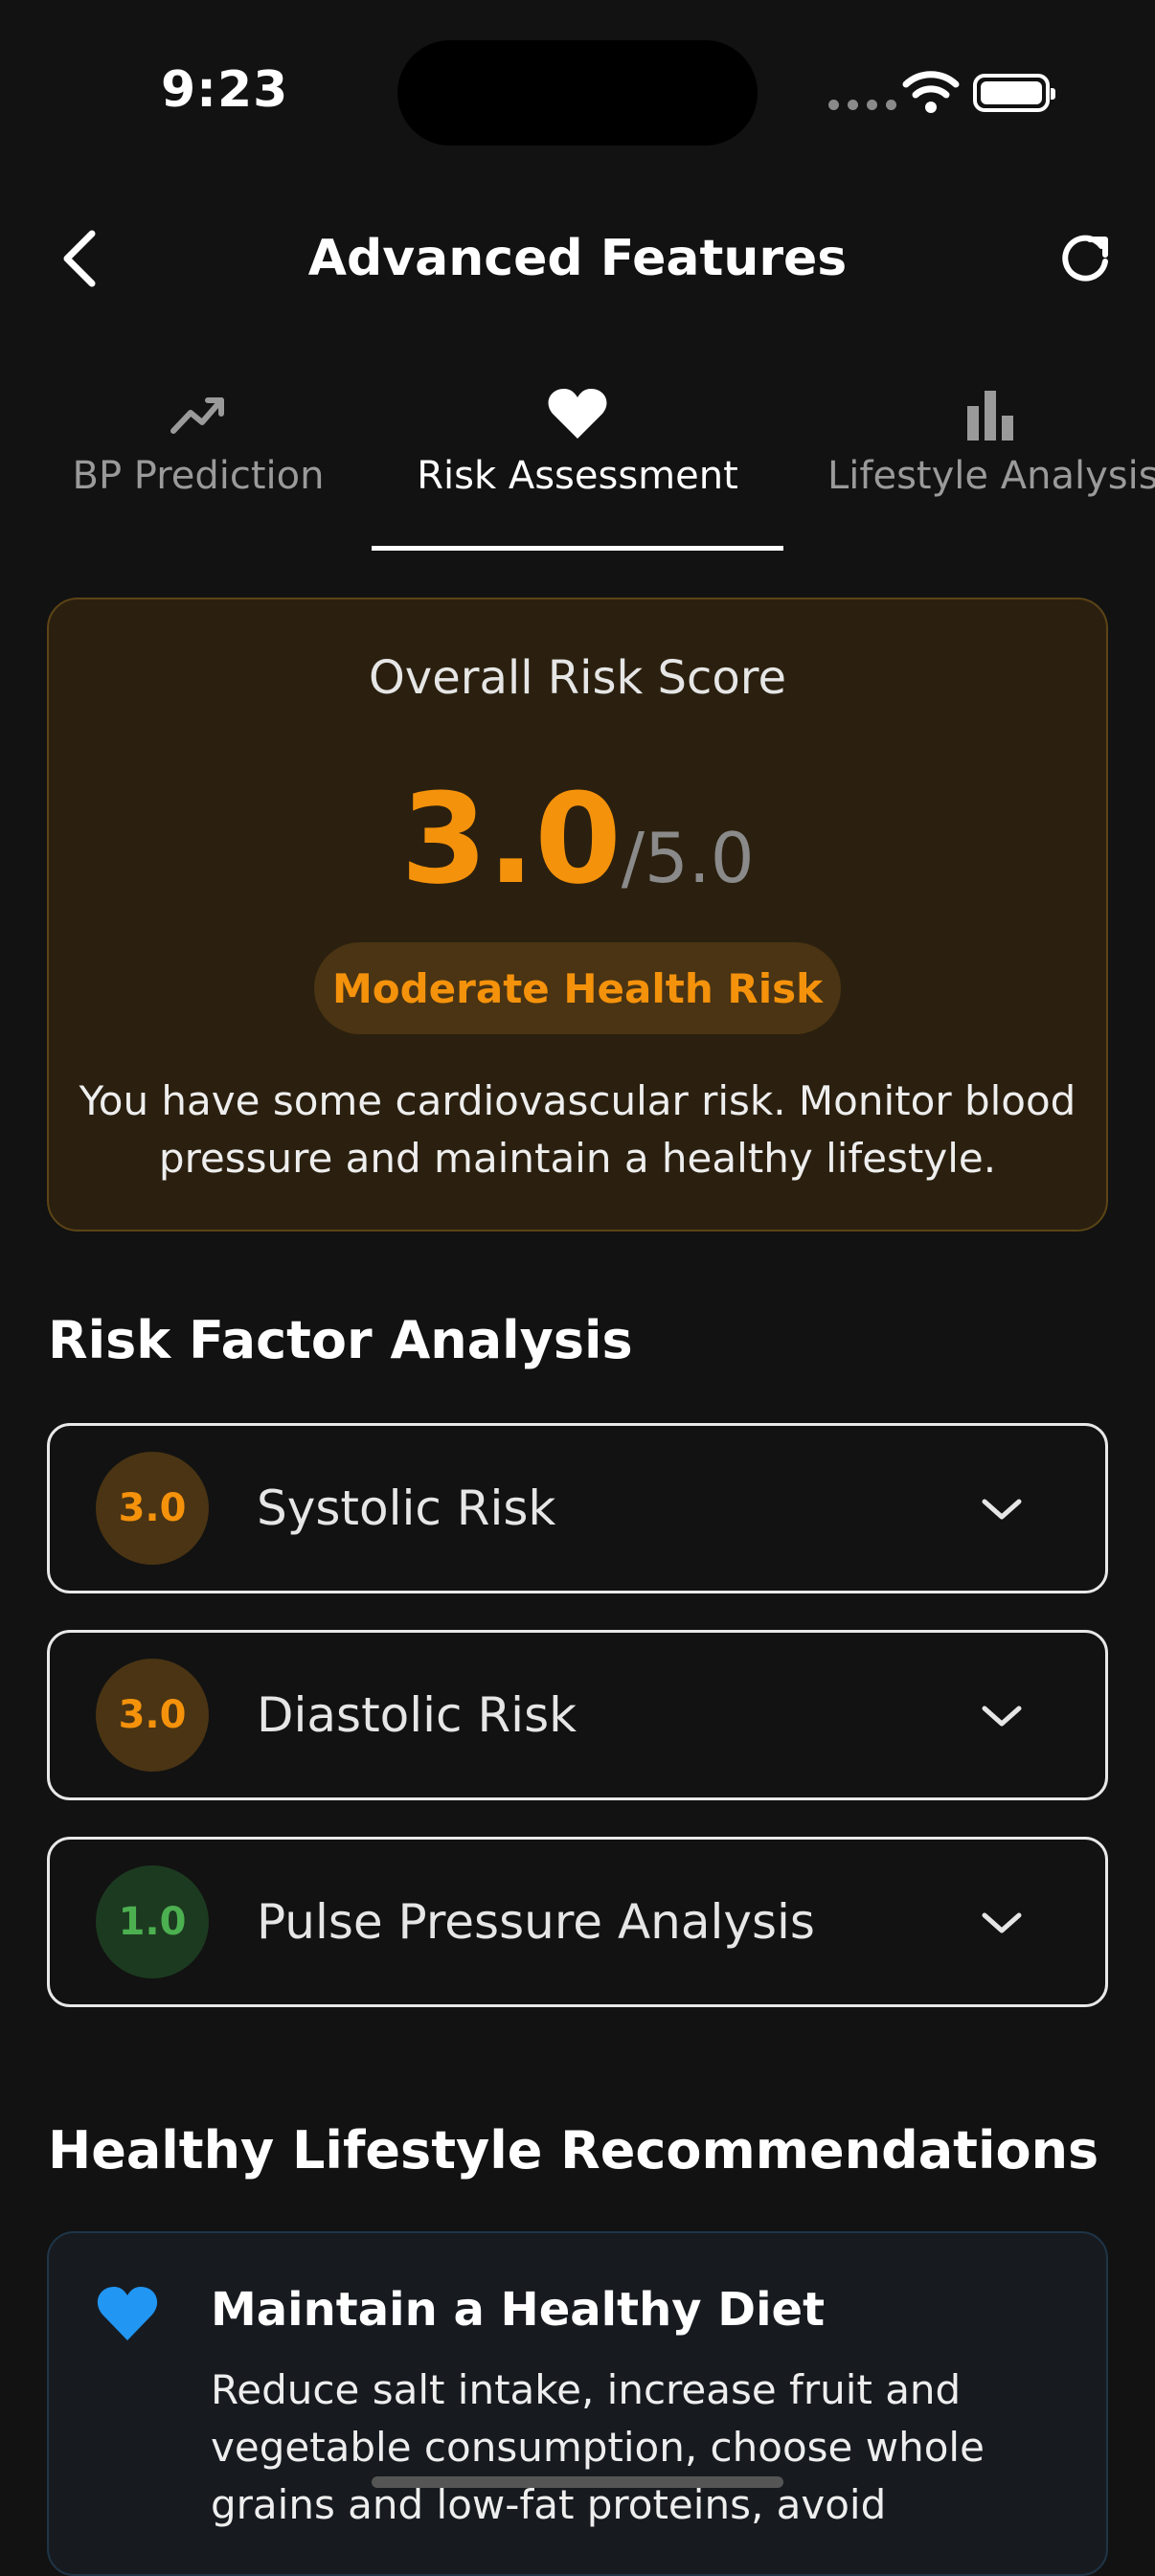  What do you see at coordinates (991, 442) in the screenshot?
I see `tab-lifestyle-analysis: Lifestyle Analysis` at bounding box center [991, 442].